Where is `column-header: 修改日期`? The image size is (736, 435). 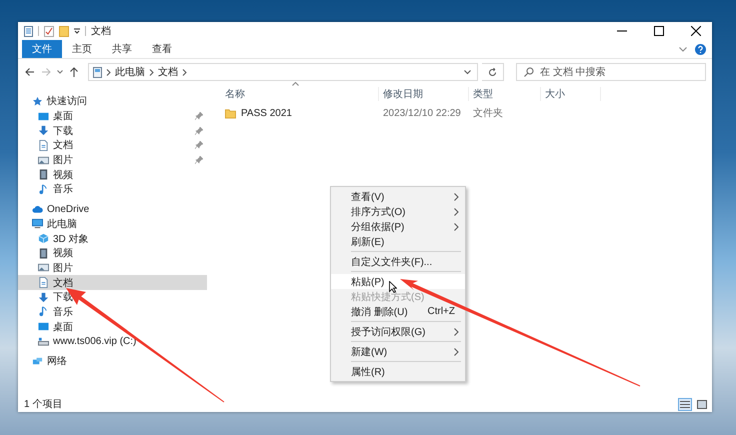 column-header: 修改日期 is located at coordinates (424, 94).